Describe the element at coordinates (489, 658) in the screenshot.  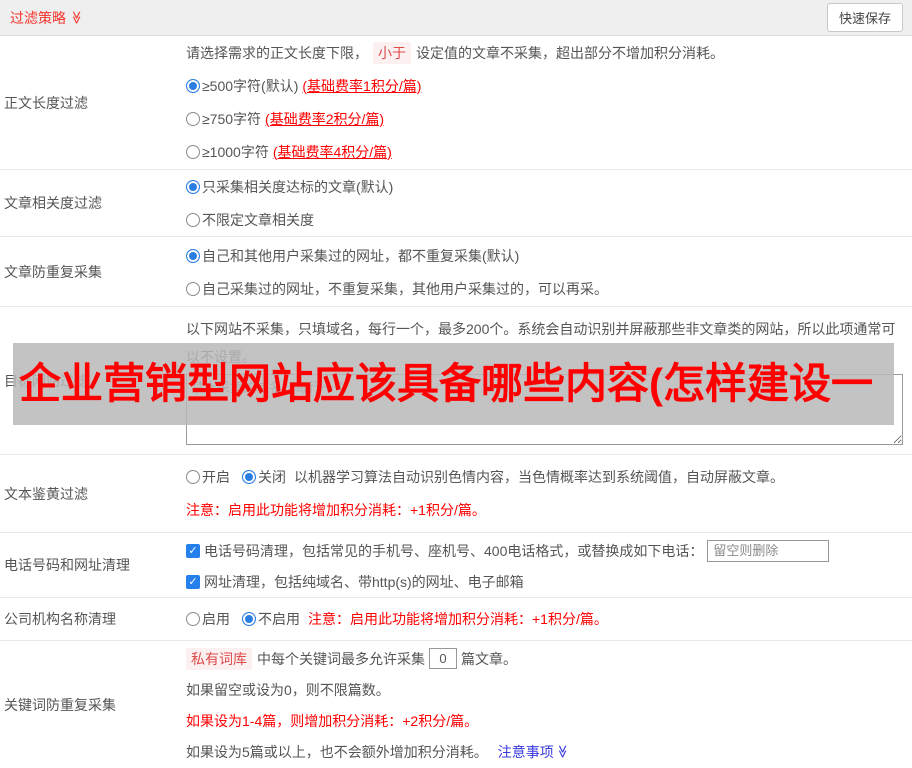
I see `keyword-limit-suffix: 篇文章。` at that location.